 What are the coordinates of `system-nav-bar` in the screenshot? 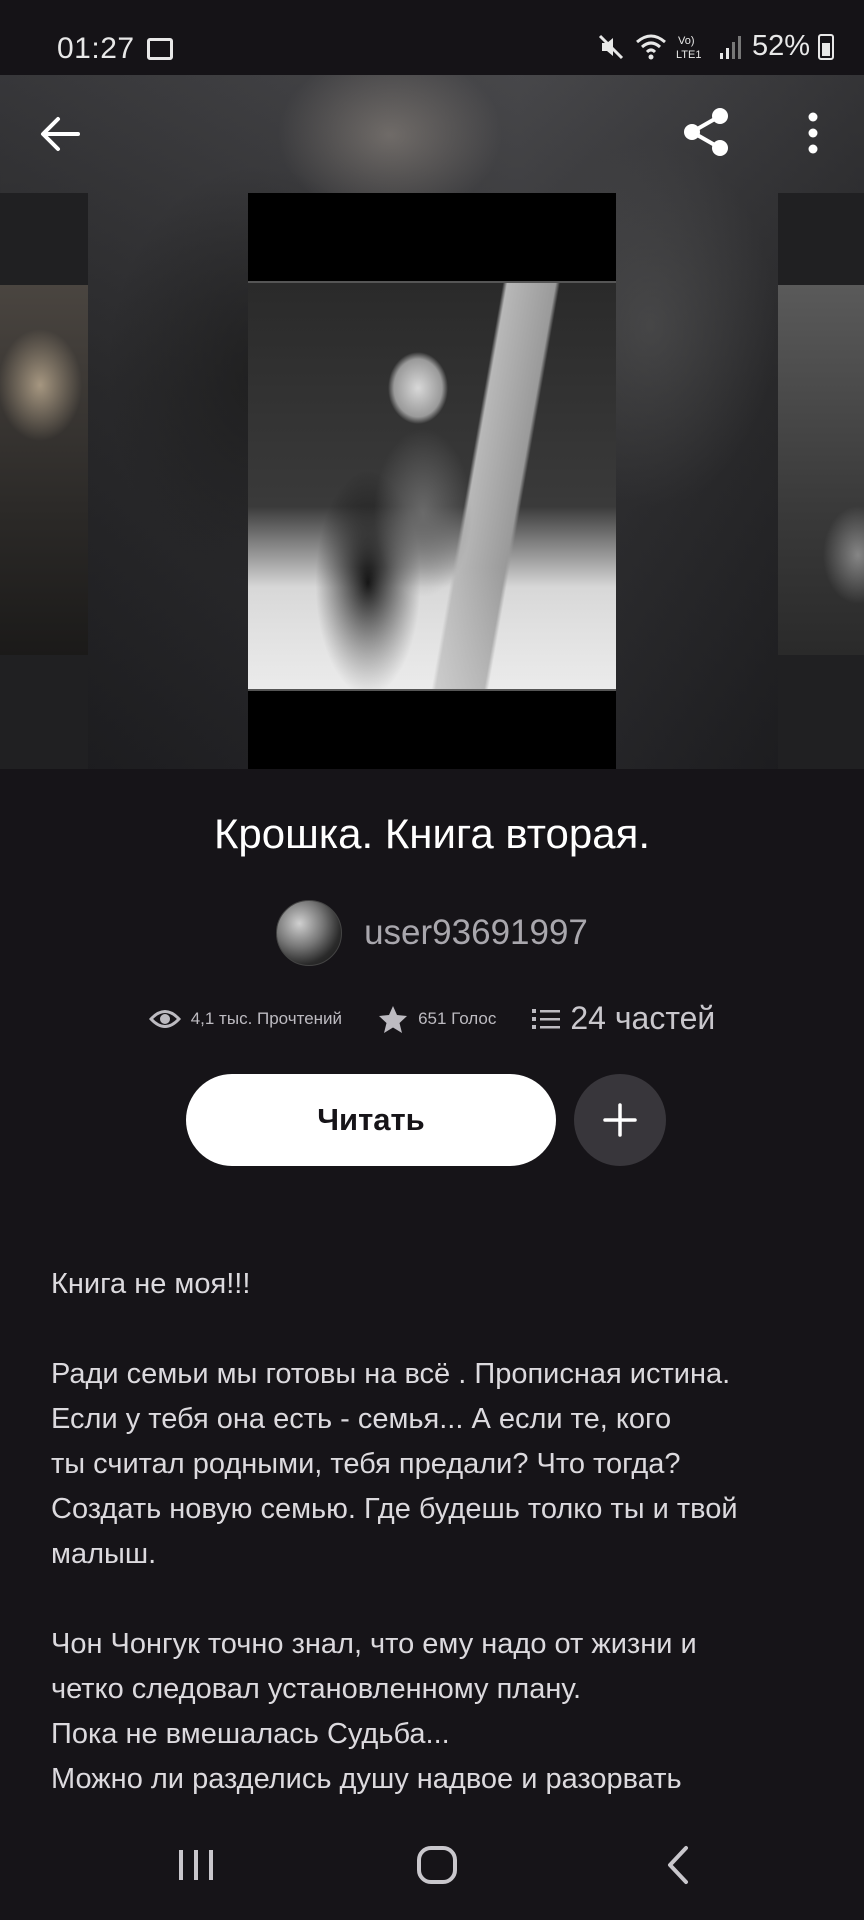 It's located at (432, 1865).